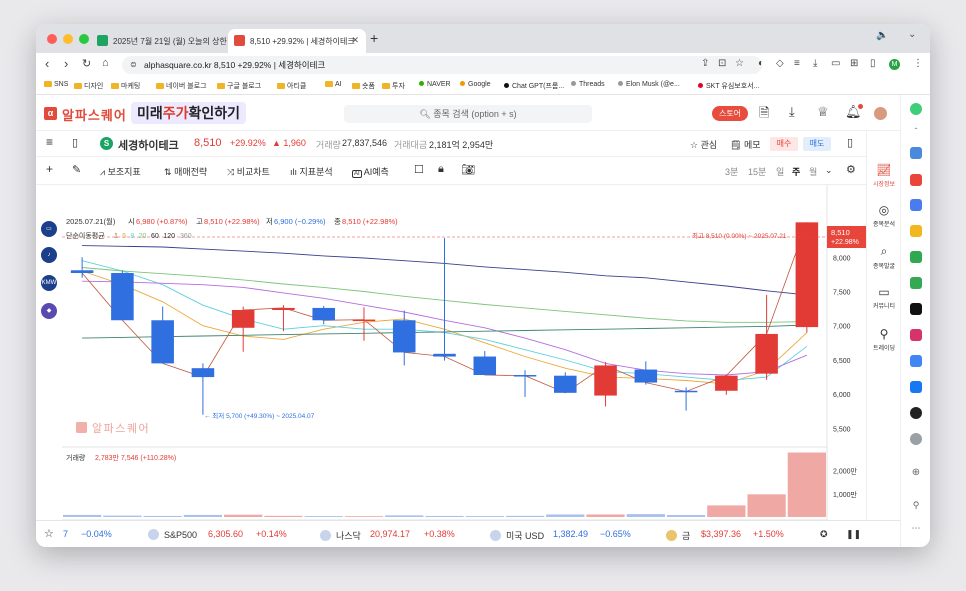 Image resolution: width=966 pixels, height=591 pixels. I want to click on kr-flag-icon: ✪, so click(824, 534).